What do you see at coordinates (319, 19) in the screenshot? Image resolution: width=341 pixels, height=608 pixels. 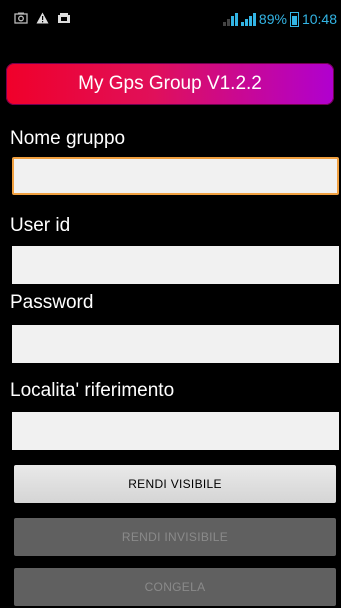 I see `clock: 10:48` at bounding box center [319, 19].